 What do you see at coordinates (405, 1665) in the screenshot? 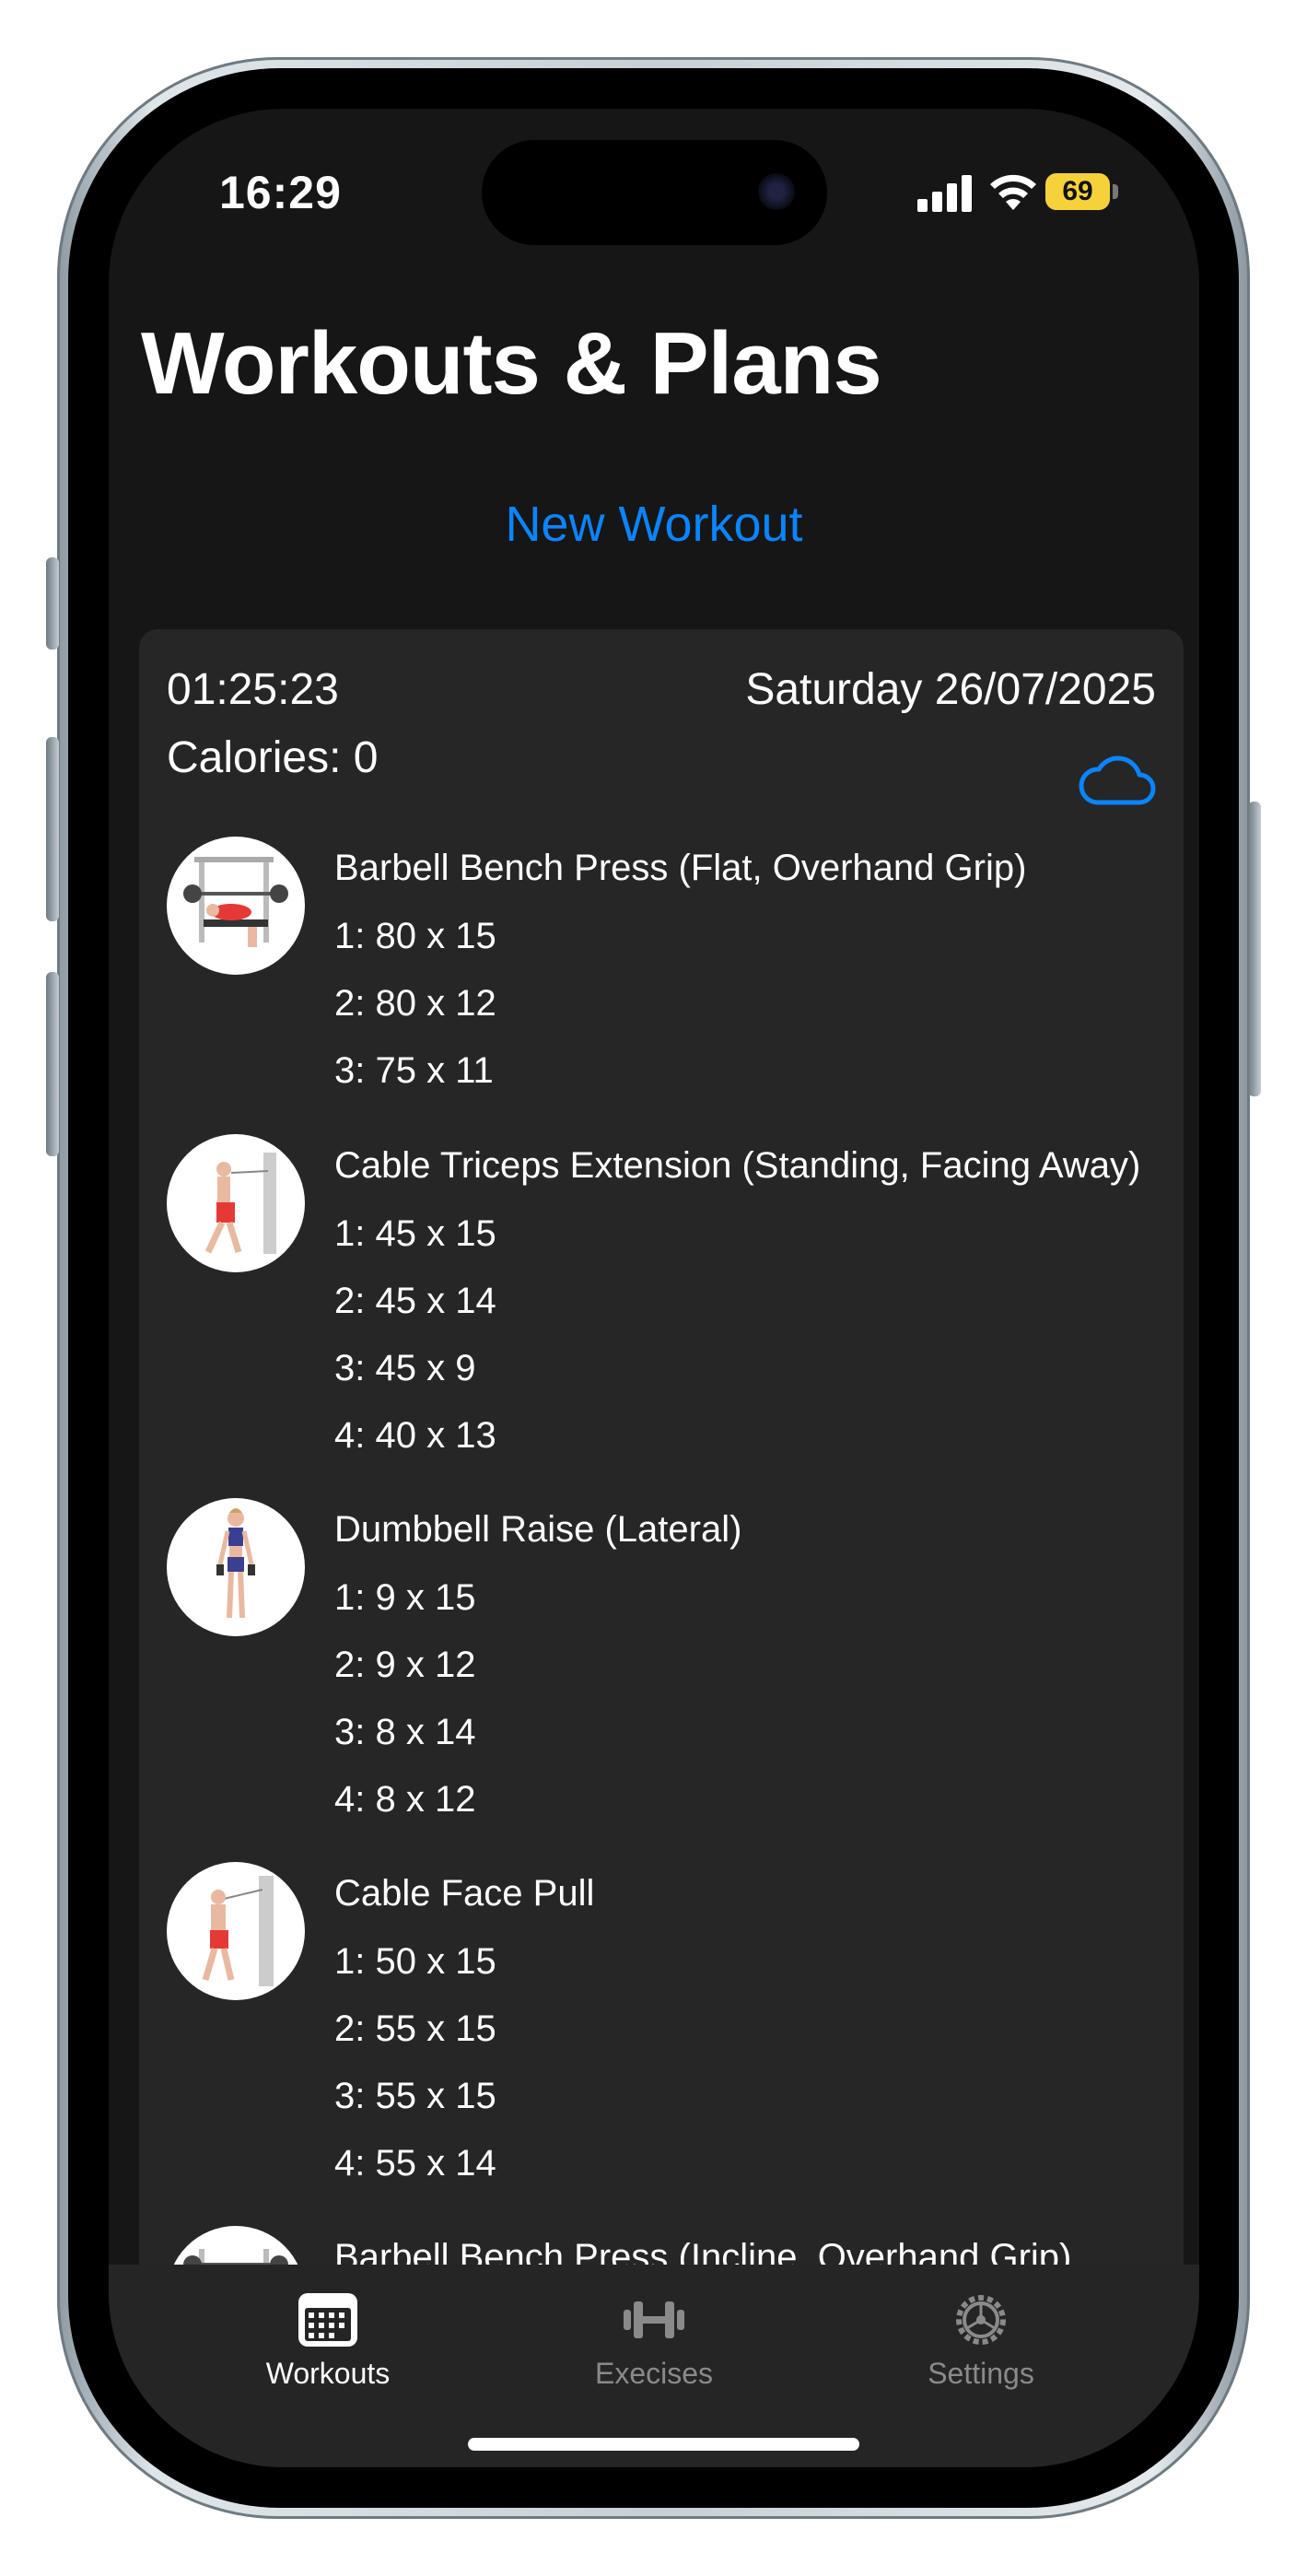
I see `exercise-set: 2: 9 x 12` at bounding box center [405, 1665].